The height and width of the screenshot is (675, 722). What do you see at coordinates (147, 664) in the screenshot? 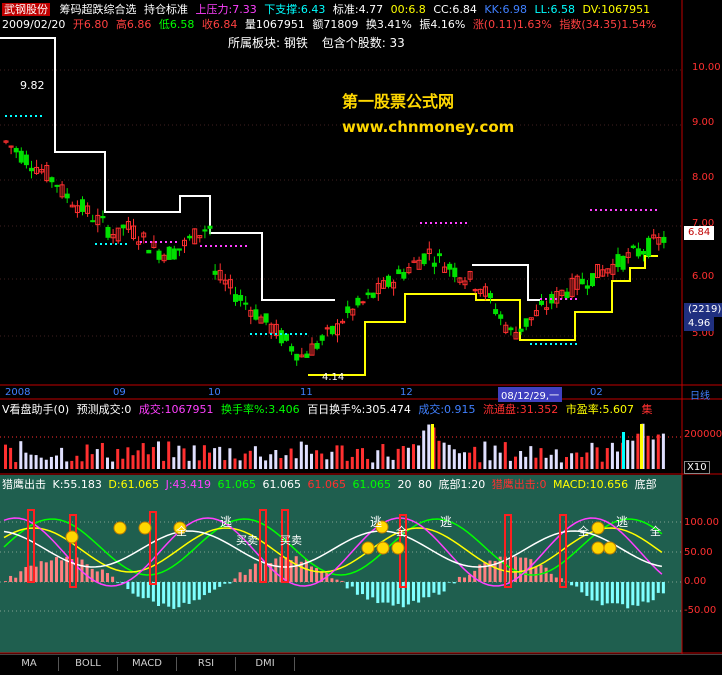
I see `tab-macd: MACD` at bounding box center [147, 664].